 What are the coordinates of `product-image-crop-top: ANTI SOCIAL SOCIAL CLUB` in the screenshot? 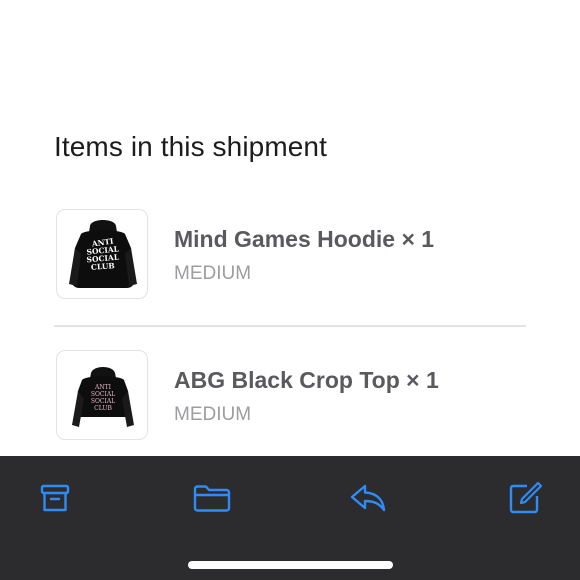 It's located at (102, 395).